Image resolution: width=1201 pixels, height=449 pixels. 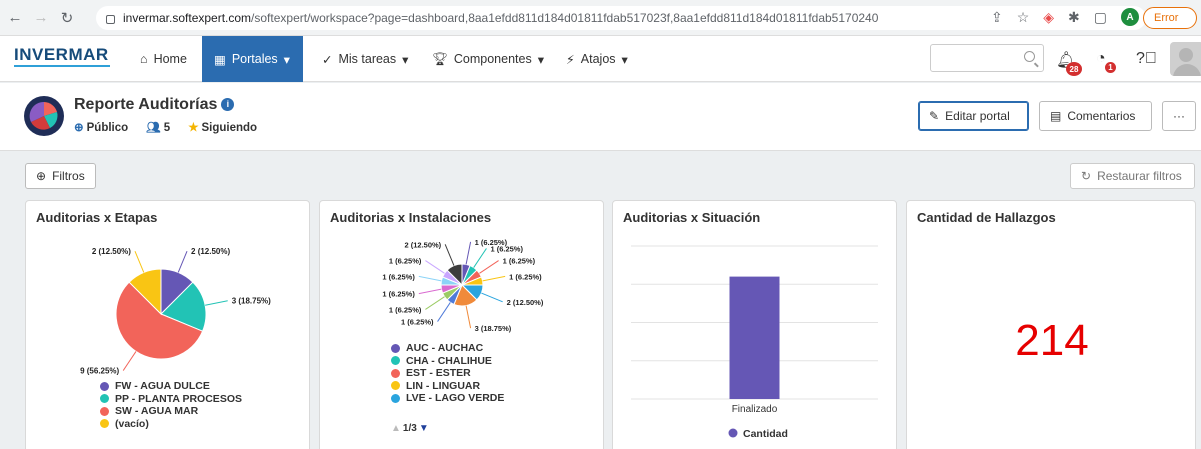 I want to click on search-input, so click(x=987, y=58).